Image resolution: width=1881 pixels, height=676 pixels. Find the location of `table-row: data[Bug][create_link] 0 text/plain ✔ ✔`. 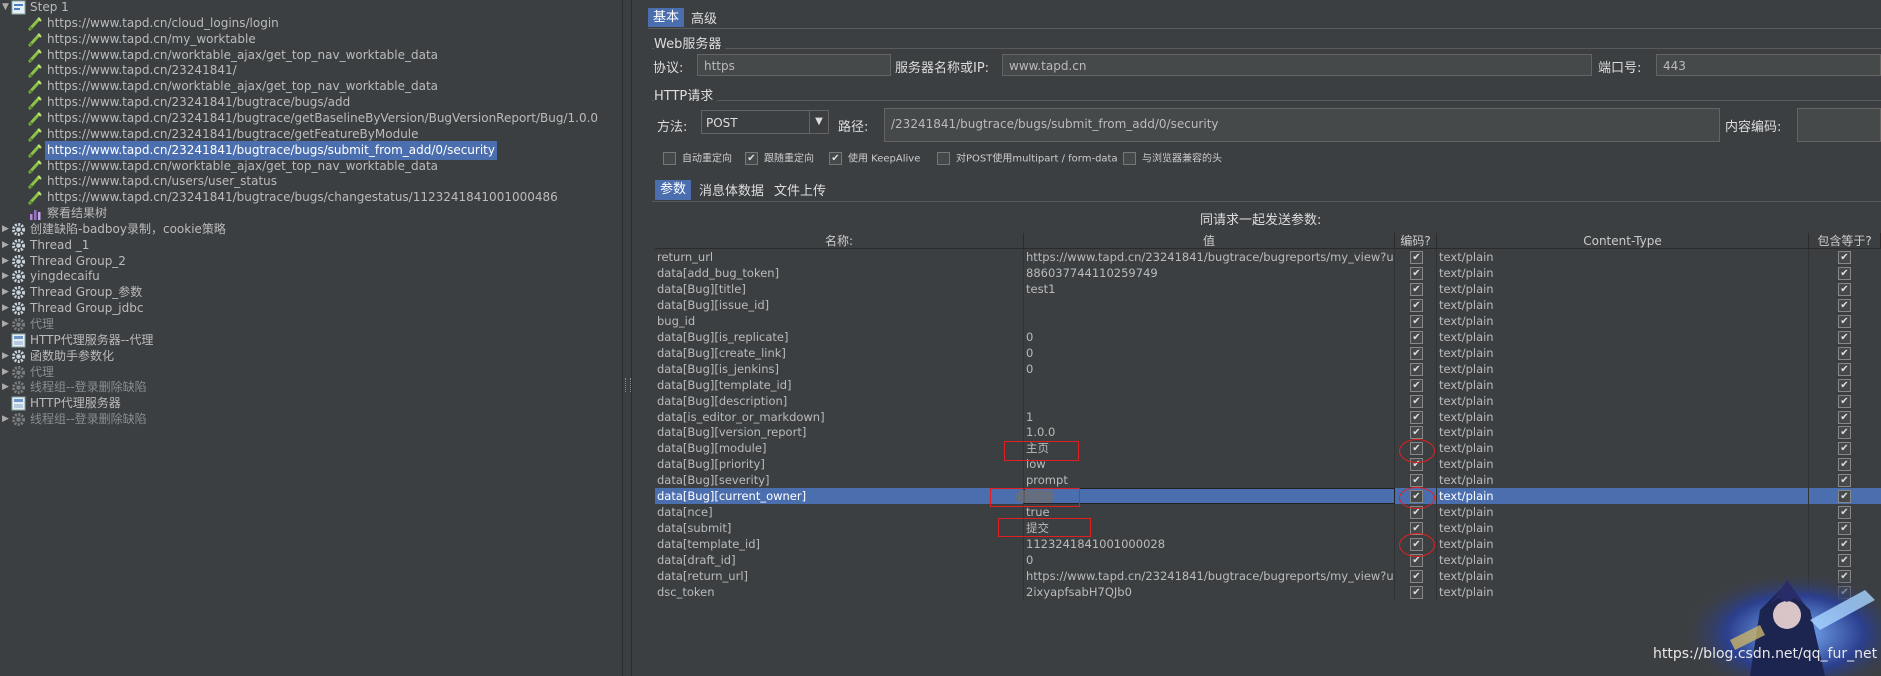

table-row: data[Bug][create_link] 0 text/plain ✔ ✔ is located at coordinates (1268, 353).